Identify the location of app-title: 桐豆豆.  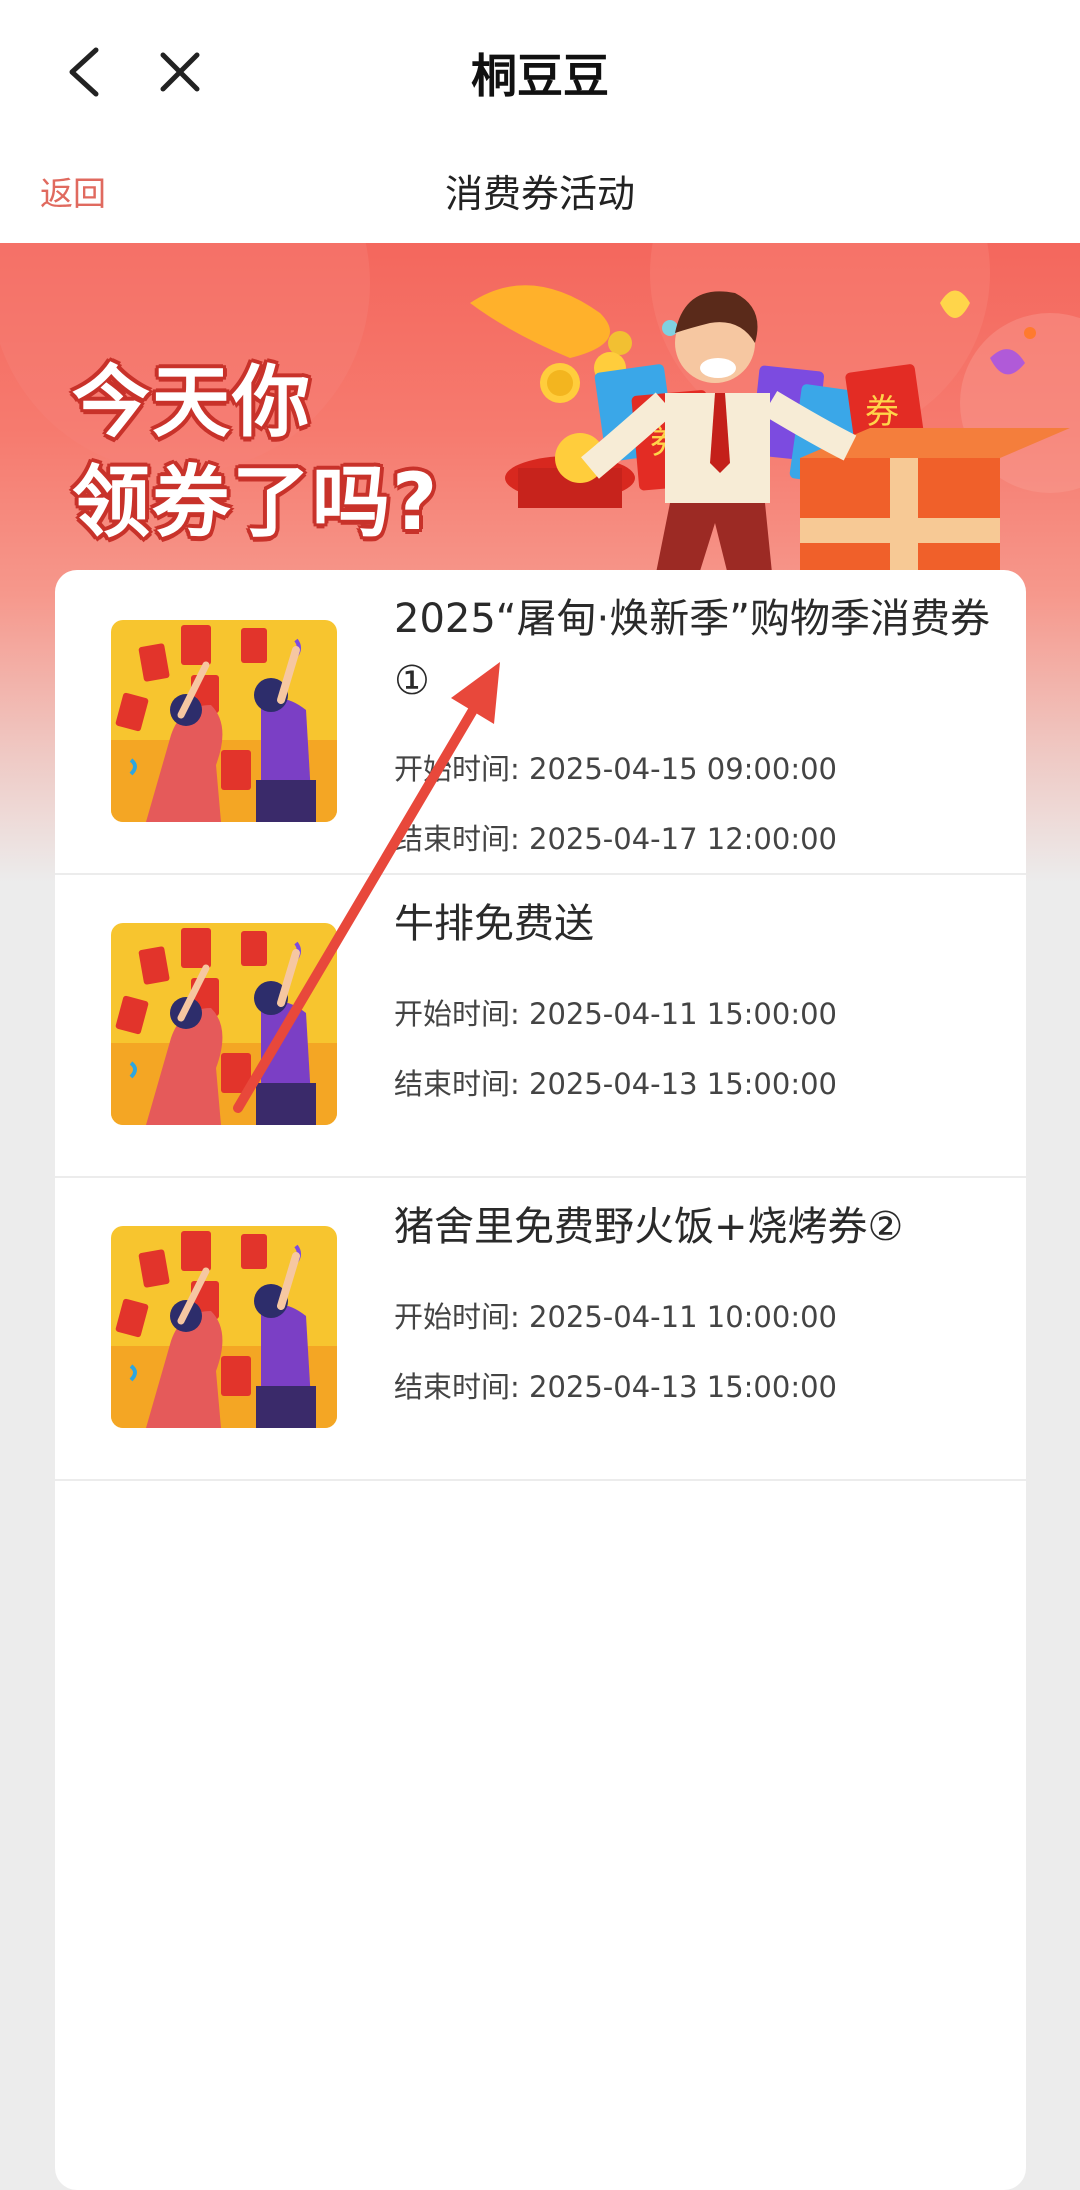
(540, 76).